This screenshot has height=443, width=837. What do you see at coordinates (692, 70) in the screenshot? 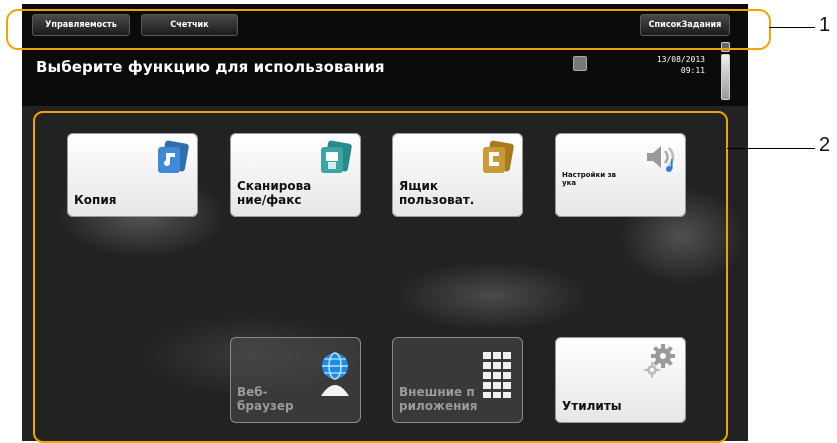
I see `time-text: 09:11` at bounding box center [692, 70].